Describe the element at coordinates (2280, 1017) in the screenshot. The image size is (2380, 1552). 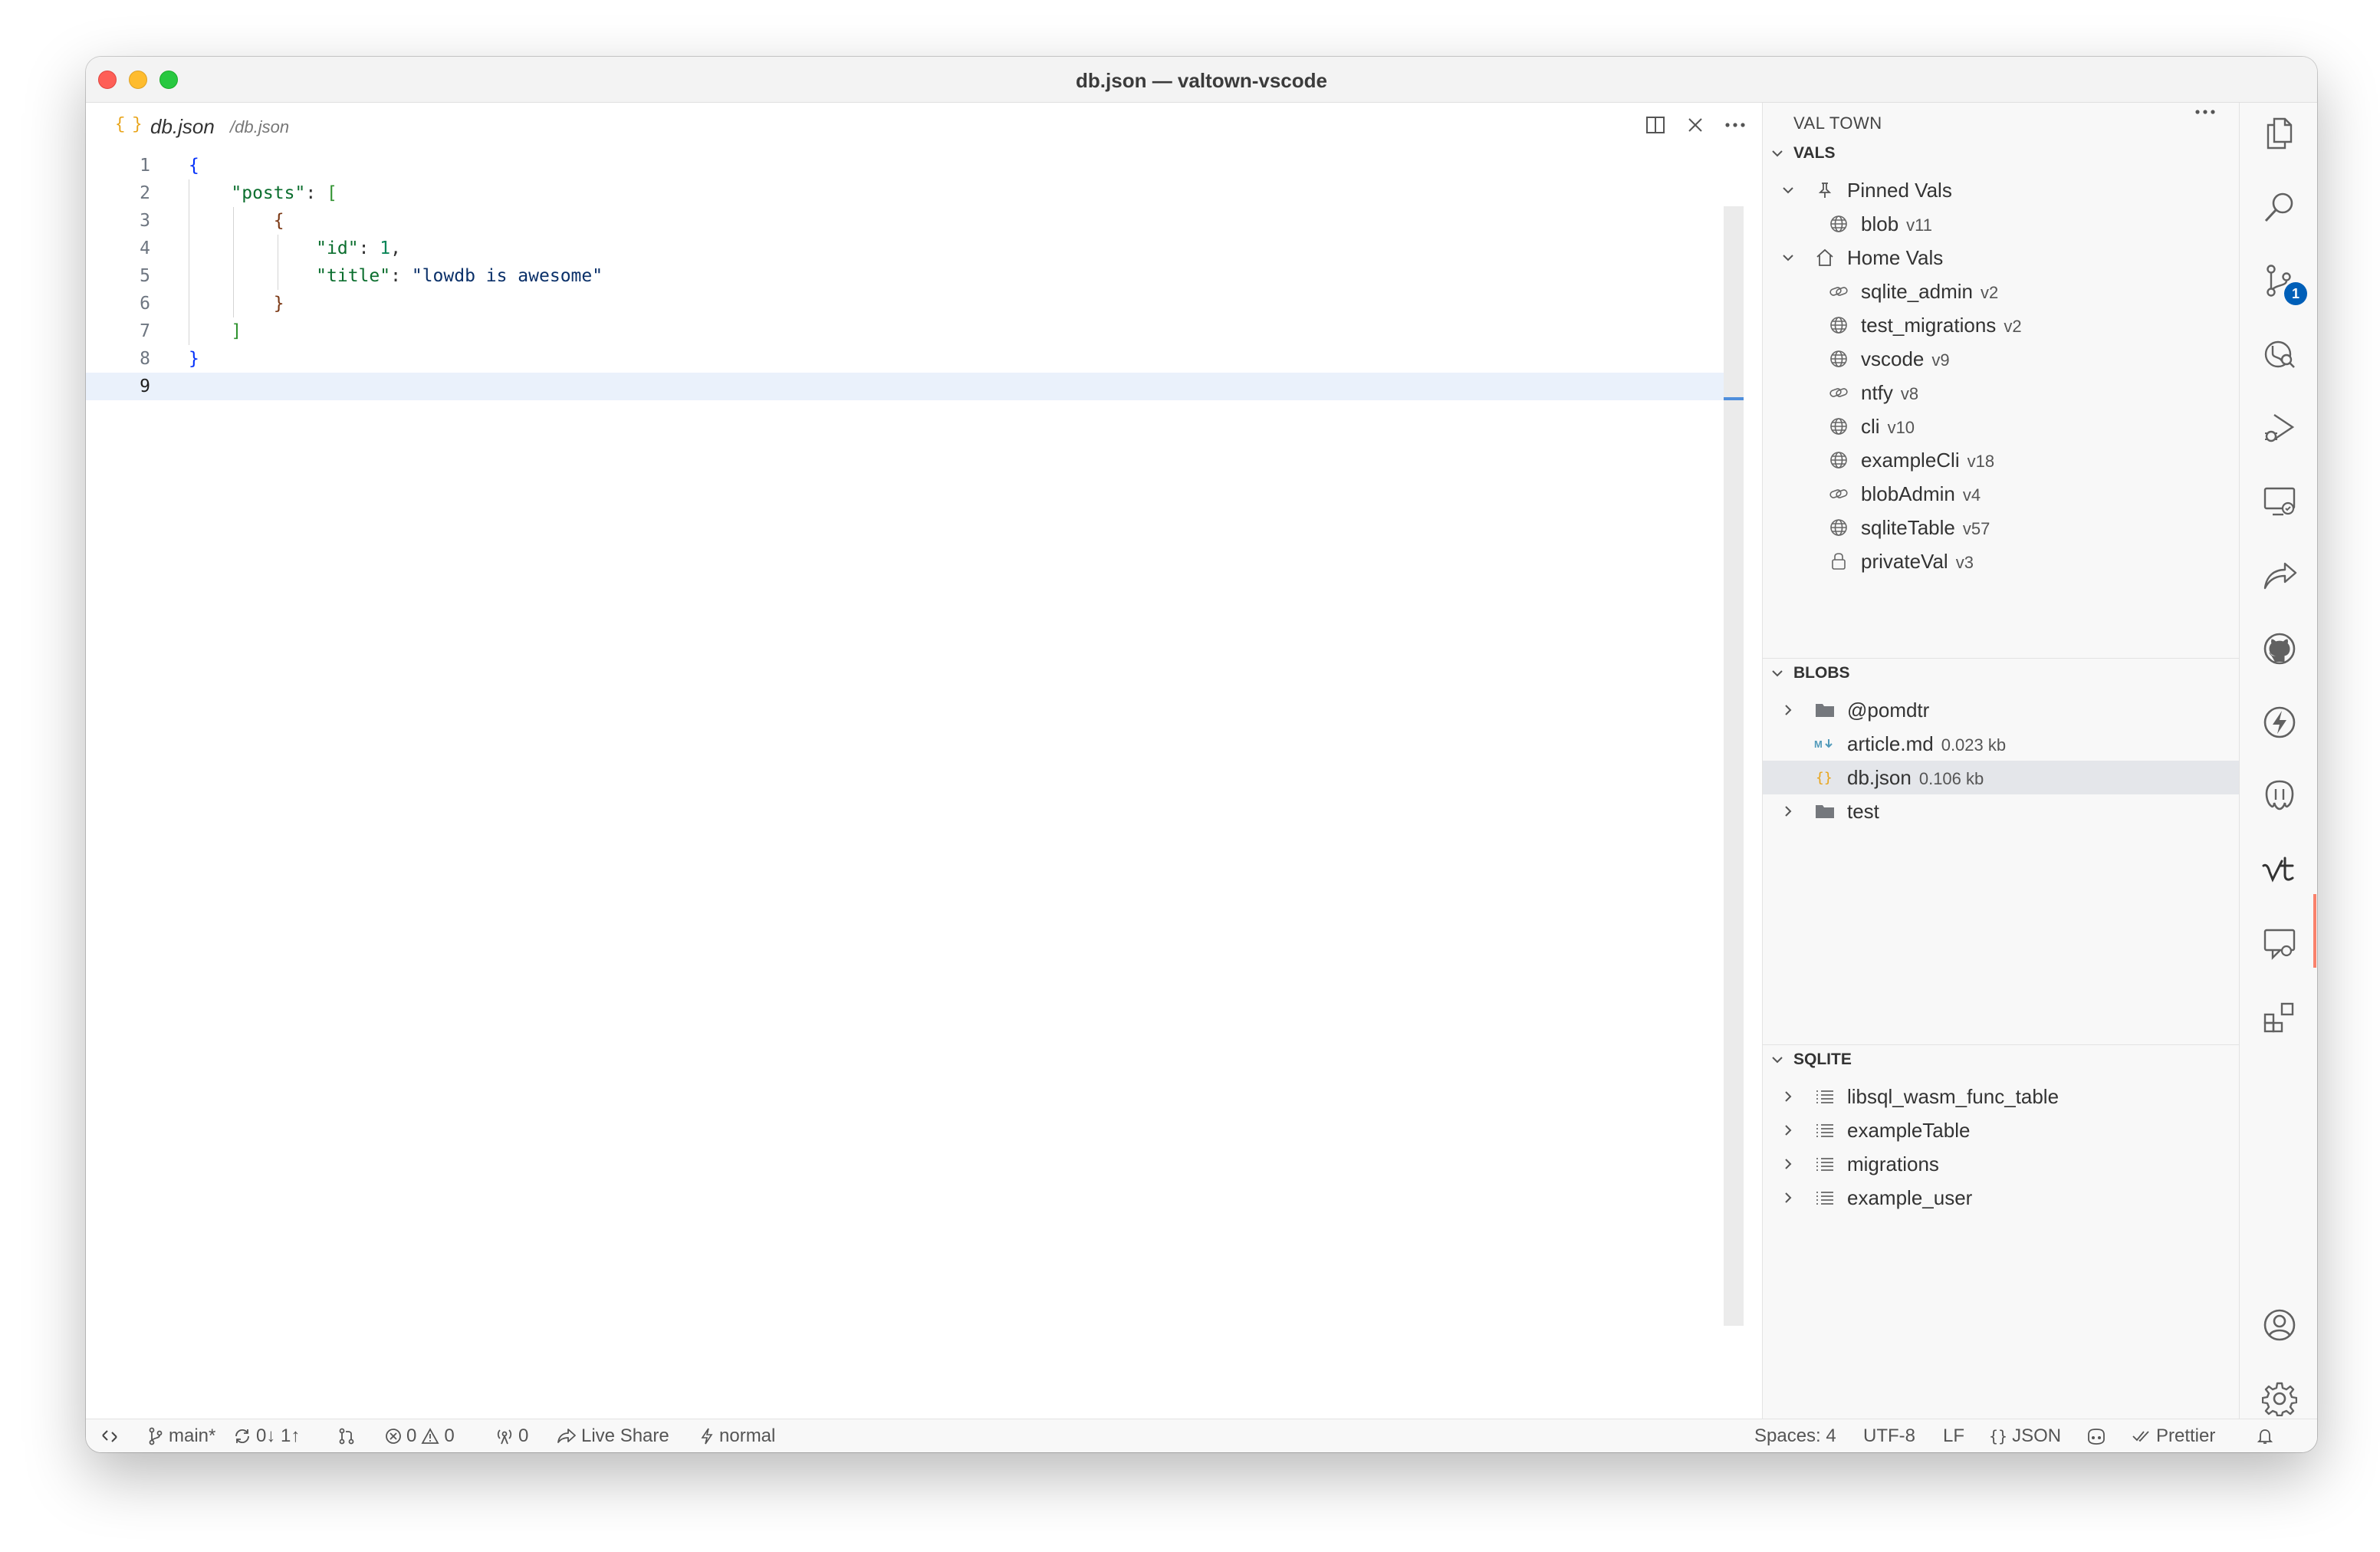
I see `extensions-icon` at that location.